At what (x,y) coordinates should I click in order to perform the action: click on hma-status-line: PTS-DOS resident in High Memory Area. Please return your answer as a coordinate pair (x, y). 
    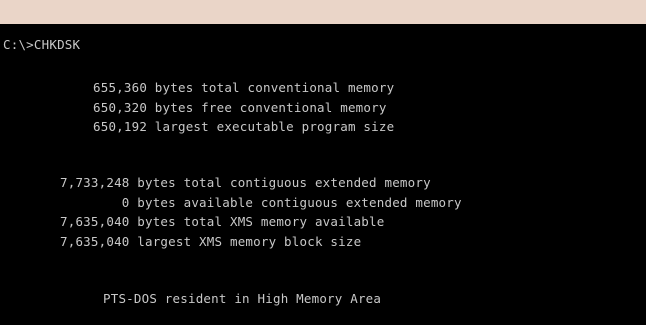
    Looking at the image, I should click on (242, 298).